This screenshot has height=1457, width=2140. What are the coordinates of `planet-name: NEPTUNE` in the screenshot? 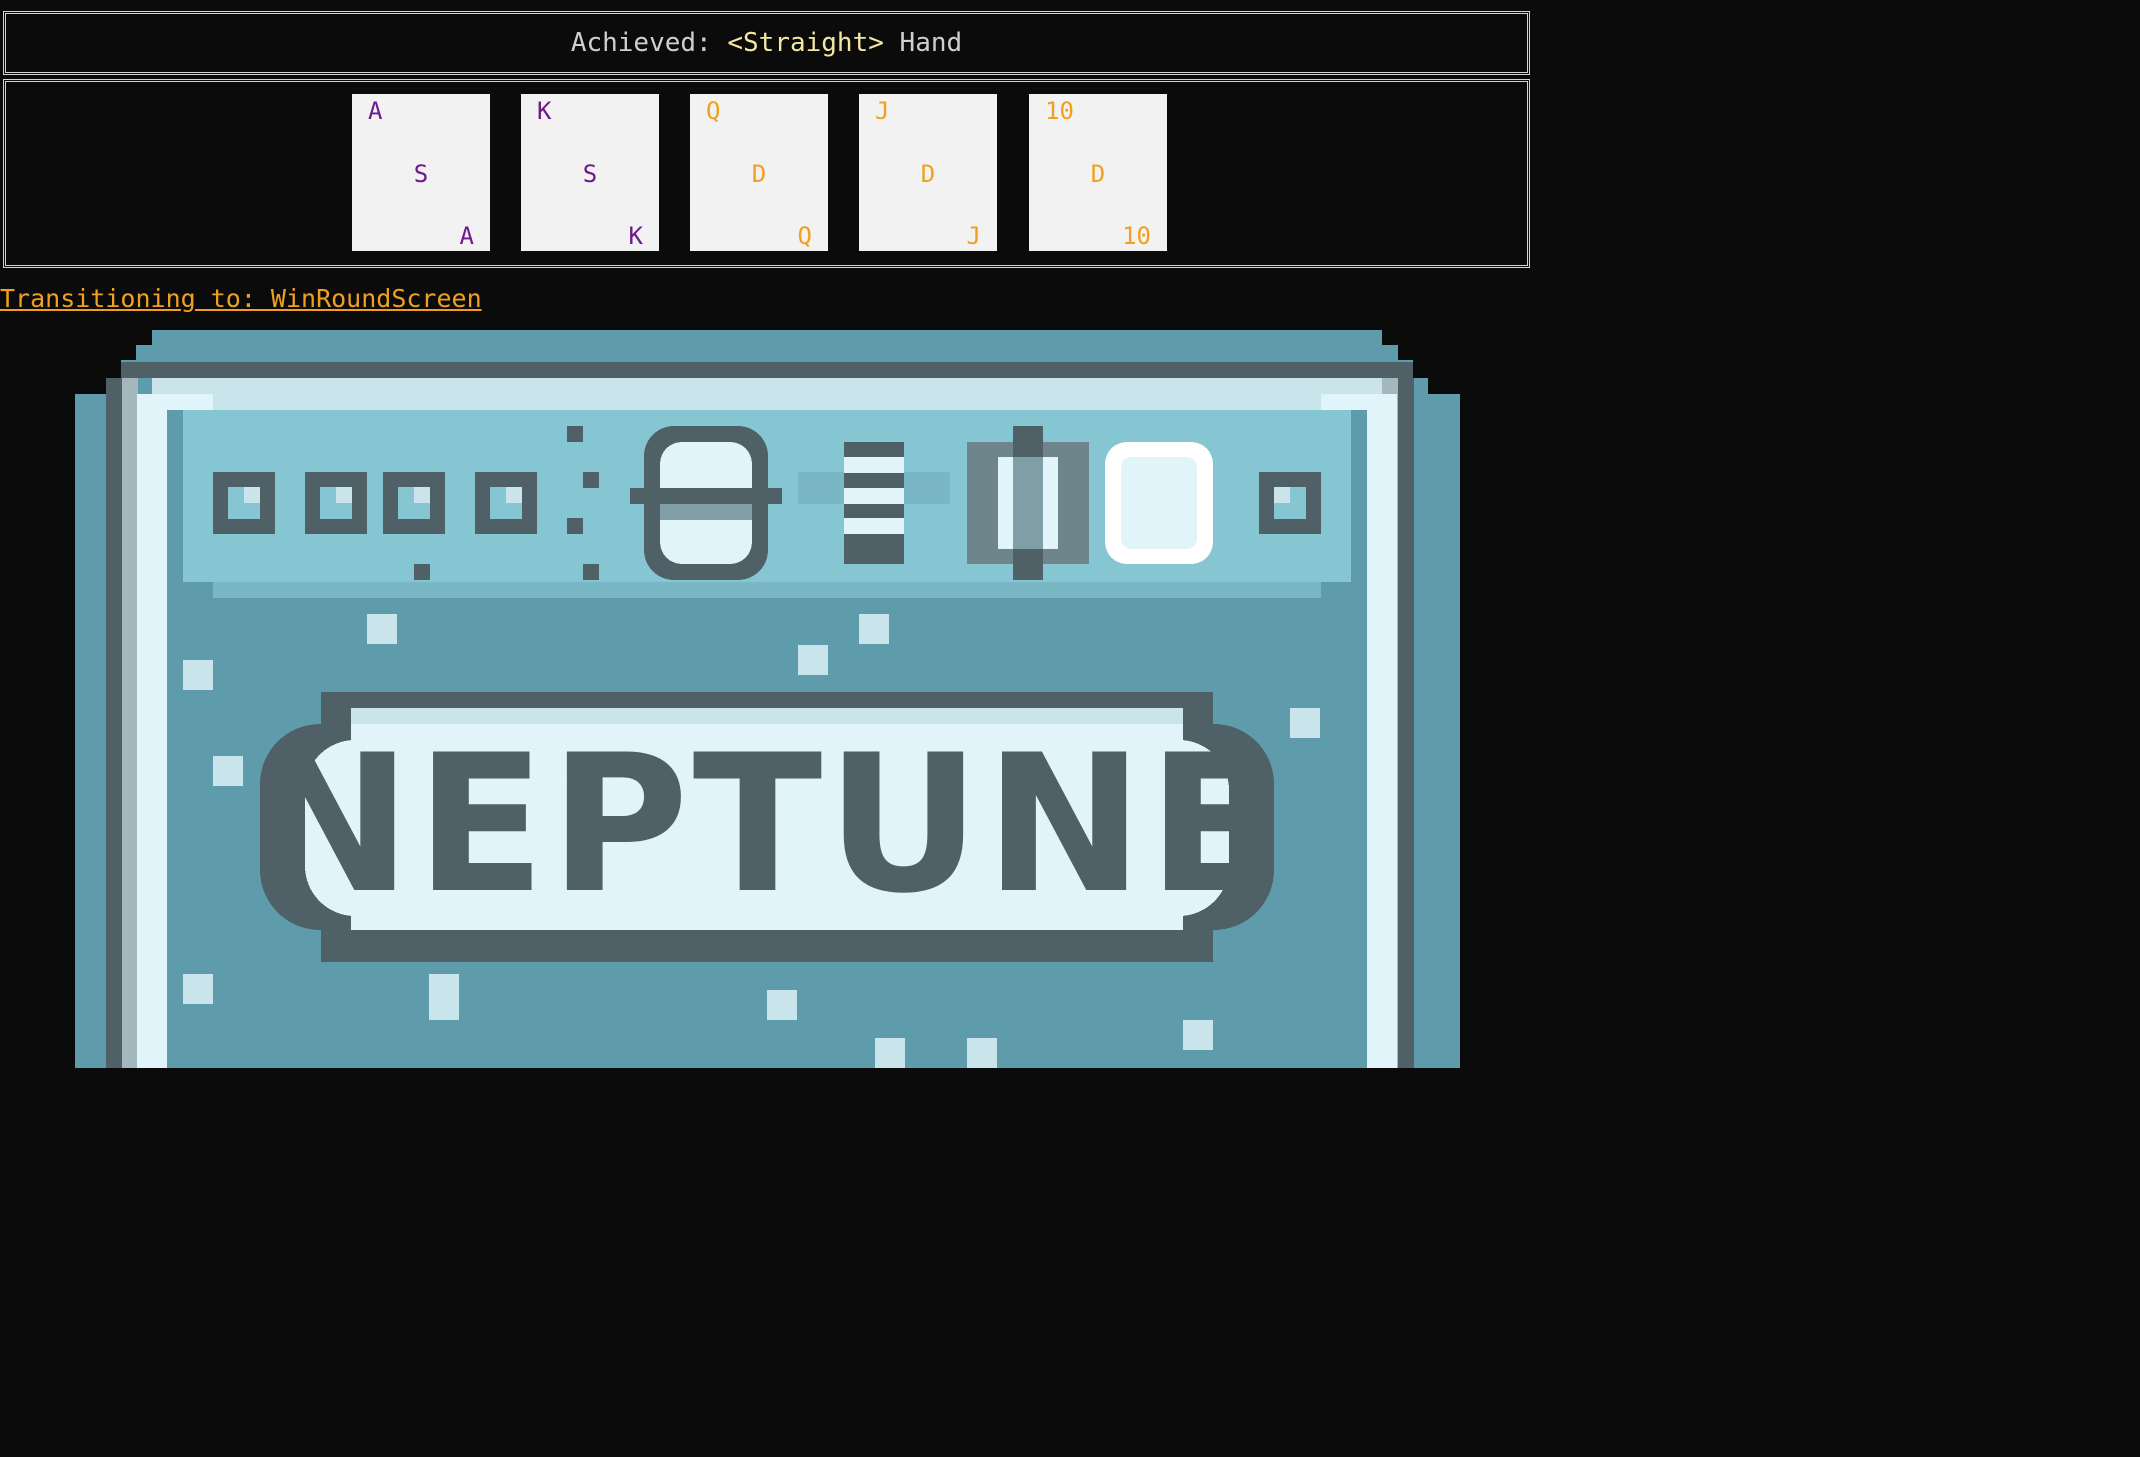 It's located at (767, 824).